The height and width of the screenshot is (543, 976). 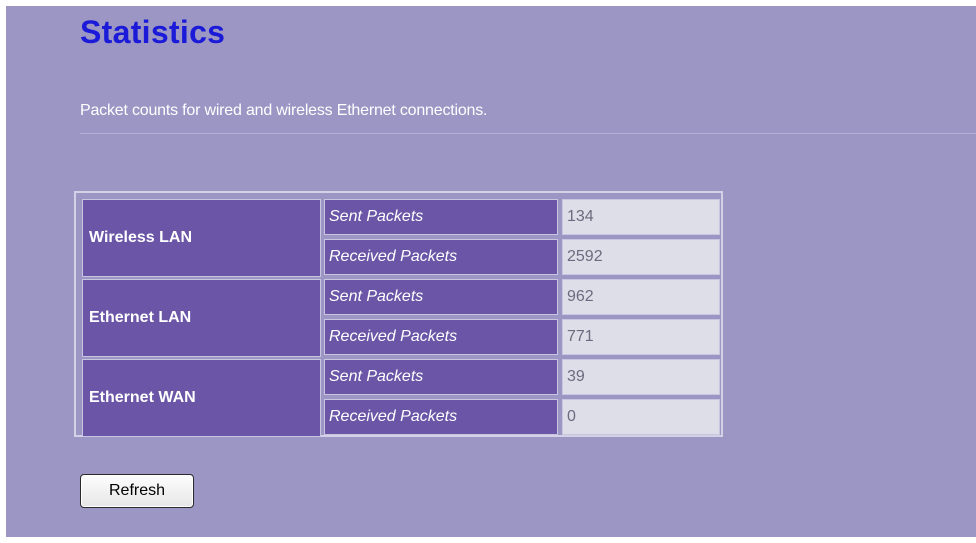 What do you see at coordinates (441, 257) in the screenshot?
I see `row-label-wireless-lan-received: Received Packets` at bounding box center [441, 257].